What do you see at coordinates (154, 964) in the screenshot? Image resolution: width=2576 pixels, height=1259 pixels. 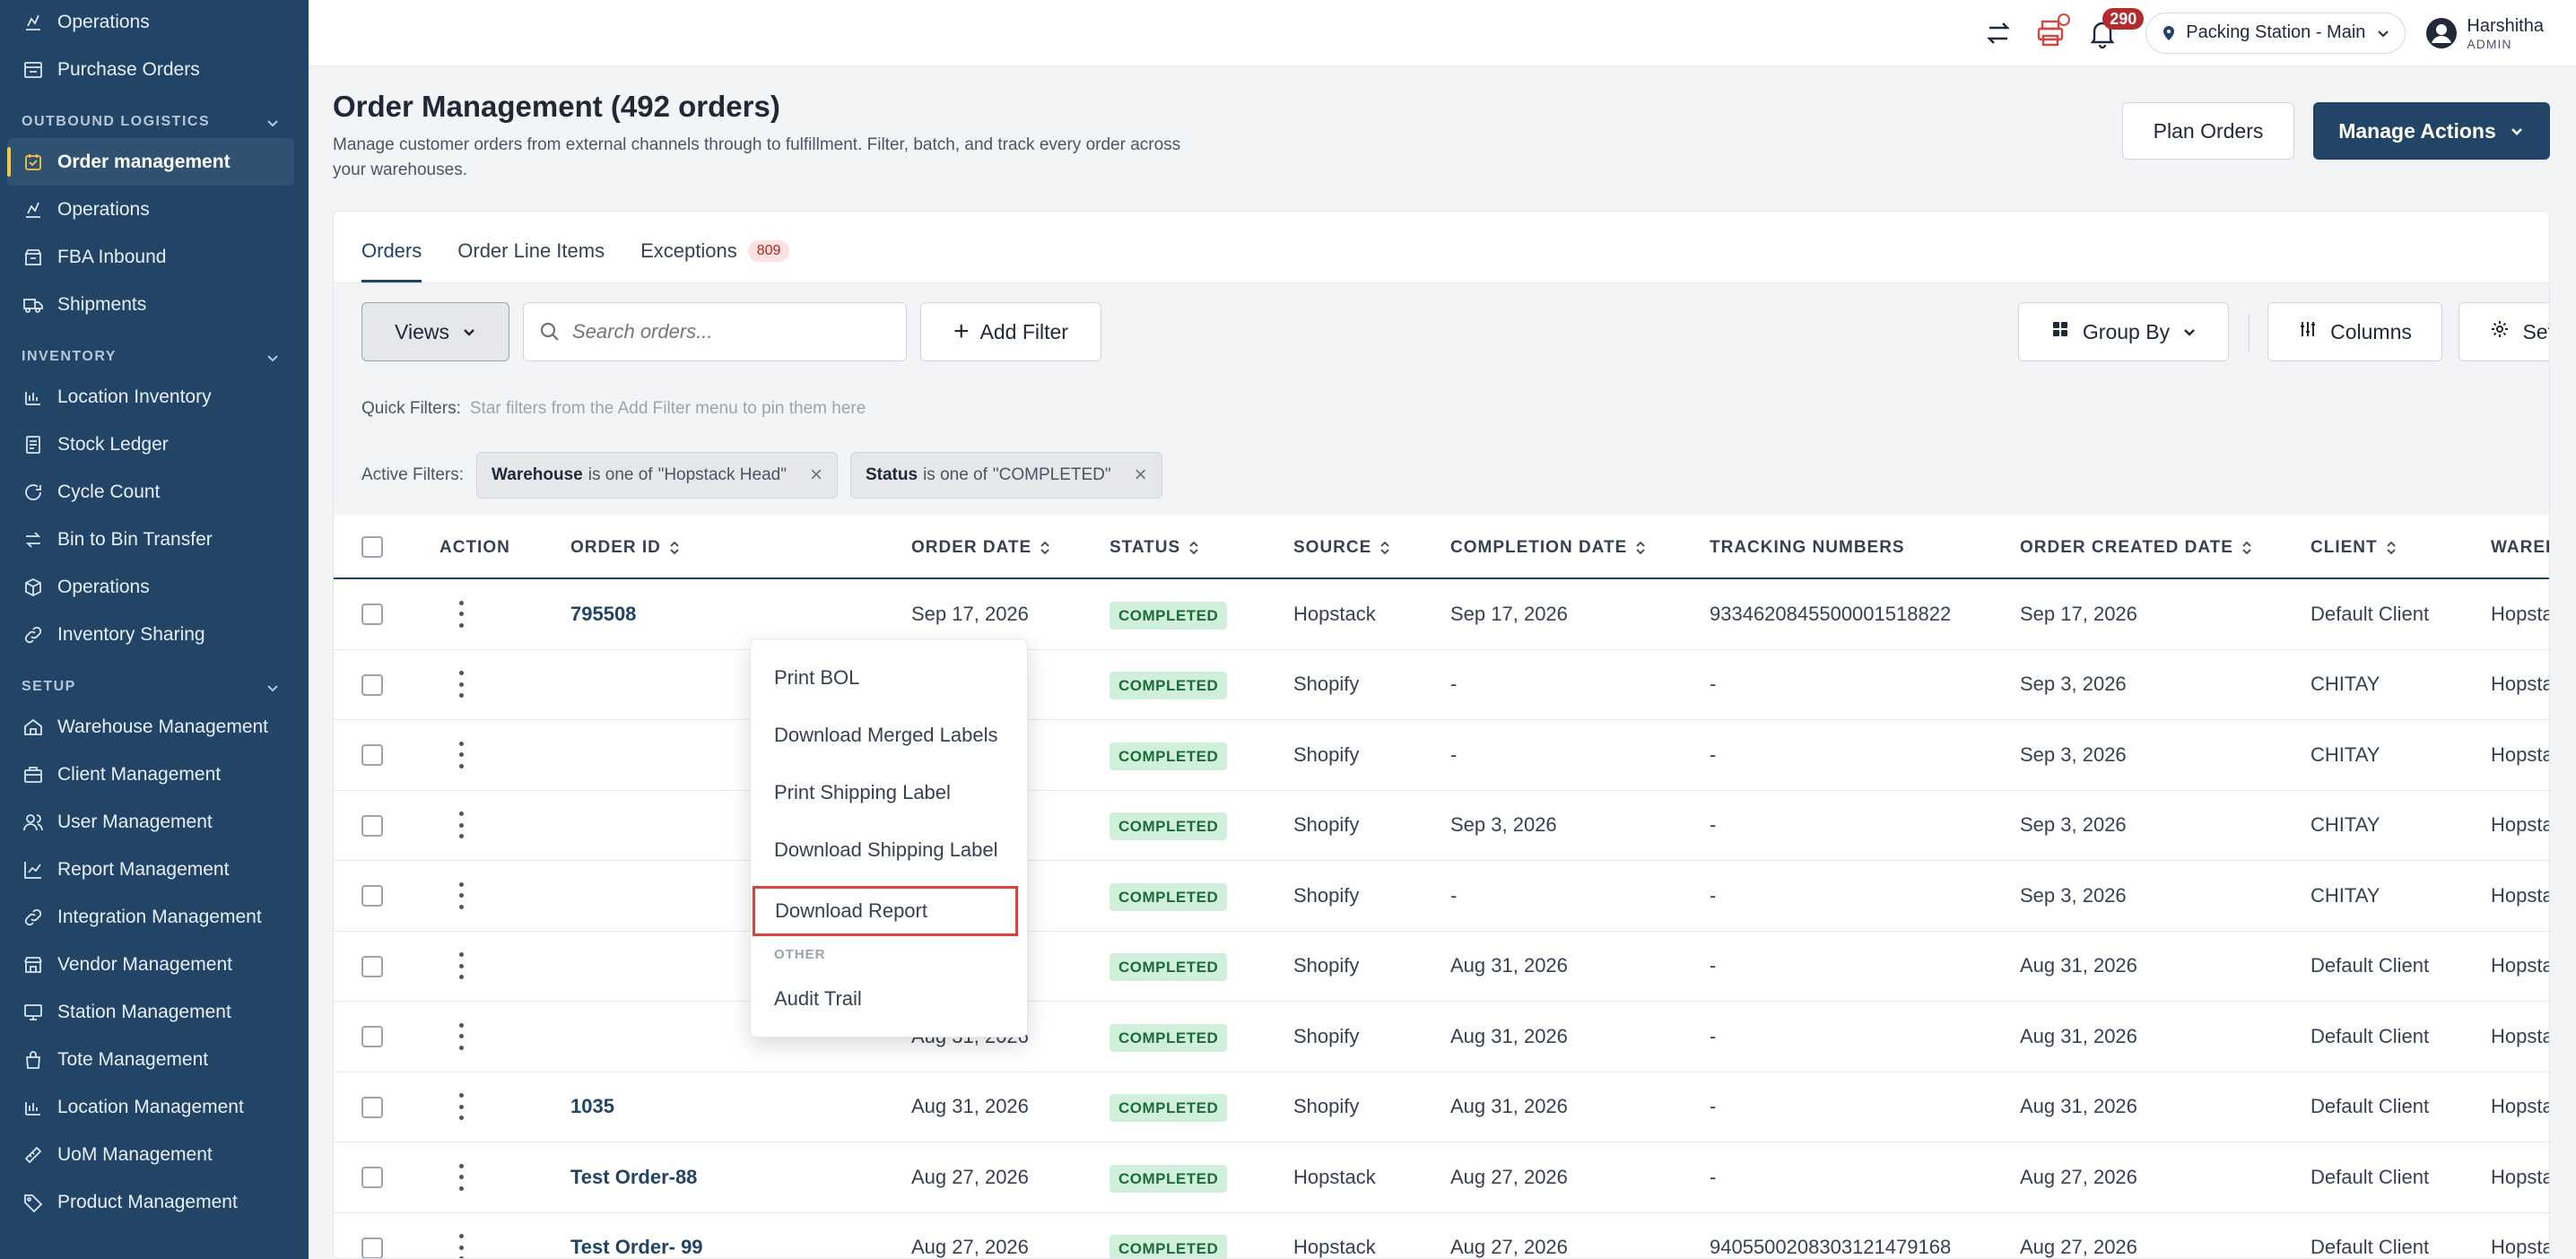 I see `sidebar-item-vendor-management: Vendor Management` at bounding box center [154, 964].